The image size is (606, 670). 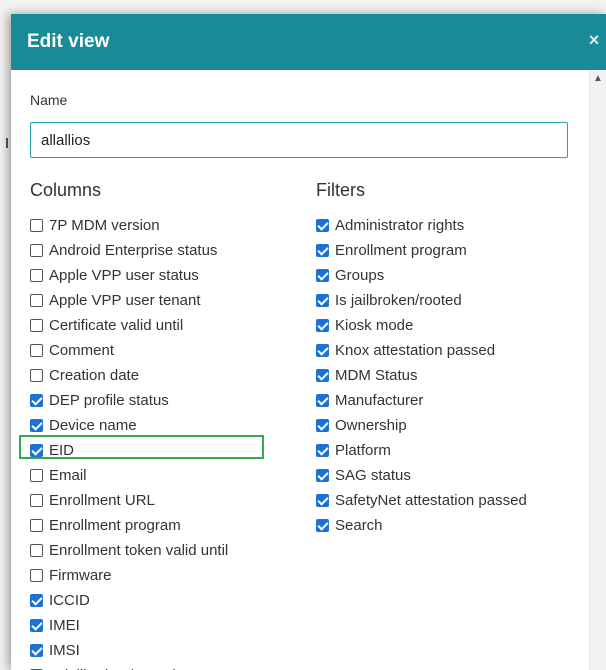 What do you see at coordinates (421, 350) in the screenshot?
I see `filters-option: Knox attestation passed` at bounding box center [421, 350].